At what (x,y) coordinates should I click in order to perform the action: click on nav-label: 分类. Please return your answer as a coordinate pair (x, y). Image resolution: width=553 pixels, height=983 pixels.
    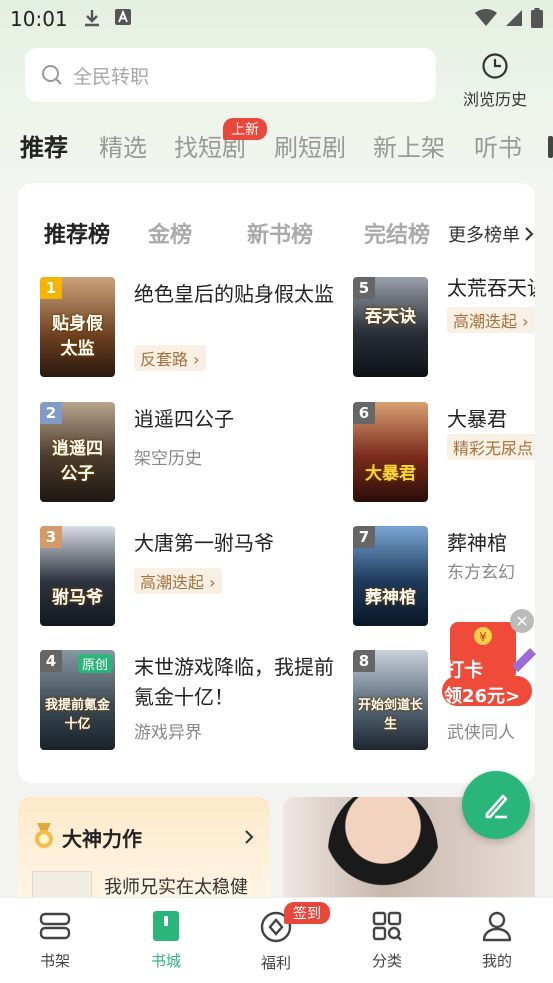
    Looking at the image, I should click on (386, 961).